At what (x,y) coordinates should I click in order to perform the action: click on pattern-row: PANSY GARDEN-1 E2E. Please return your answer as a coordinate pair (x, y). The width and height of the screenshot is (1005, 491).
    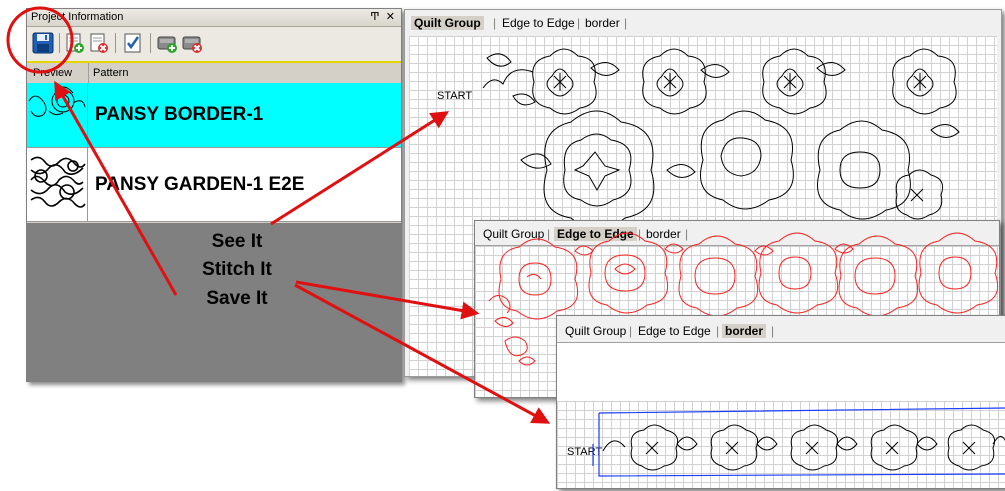
    Looking at the image, I should click on (214, 185).